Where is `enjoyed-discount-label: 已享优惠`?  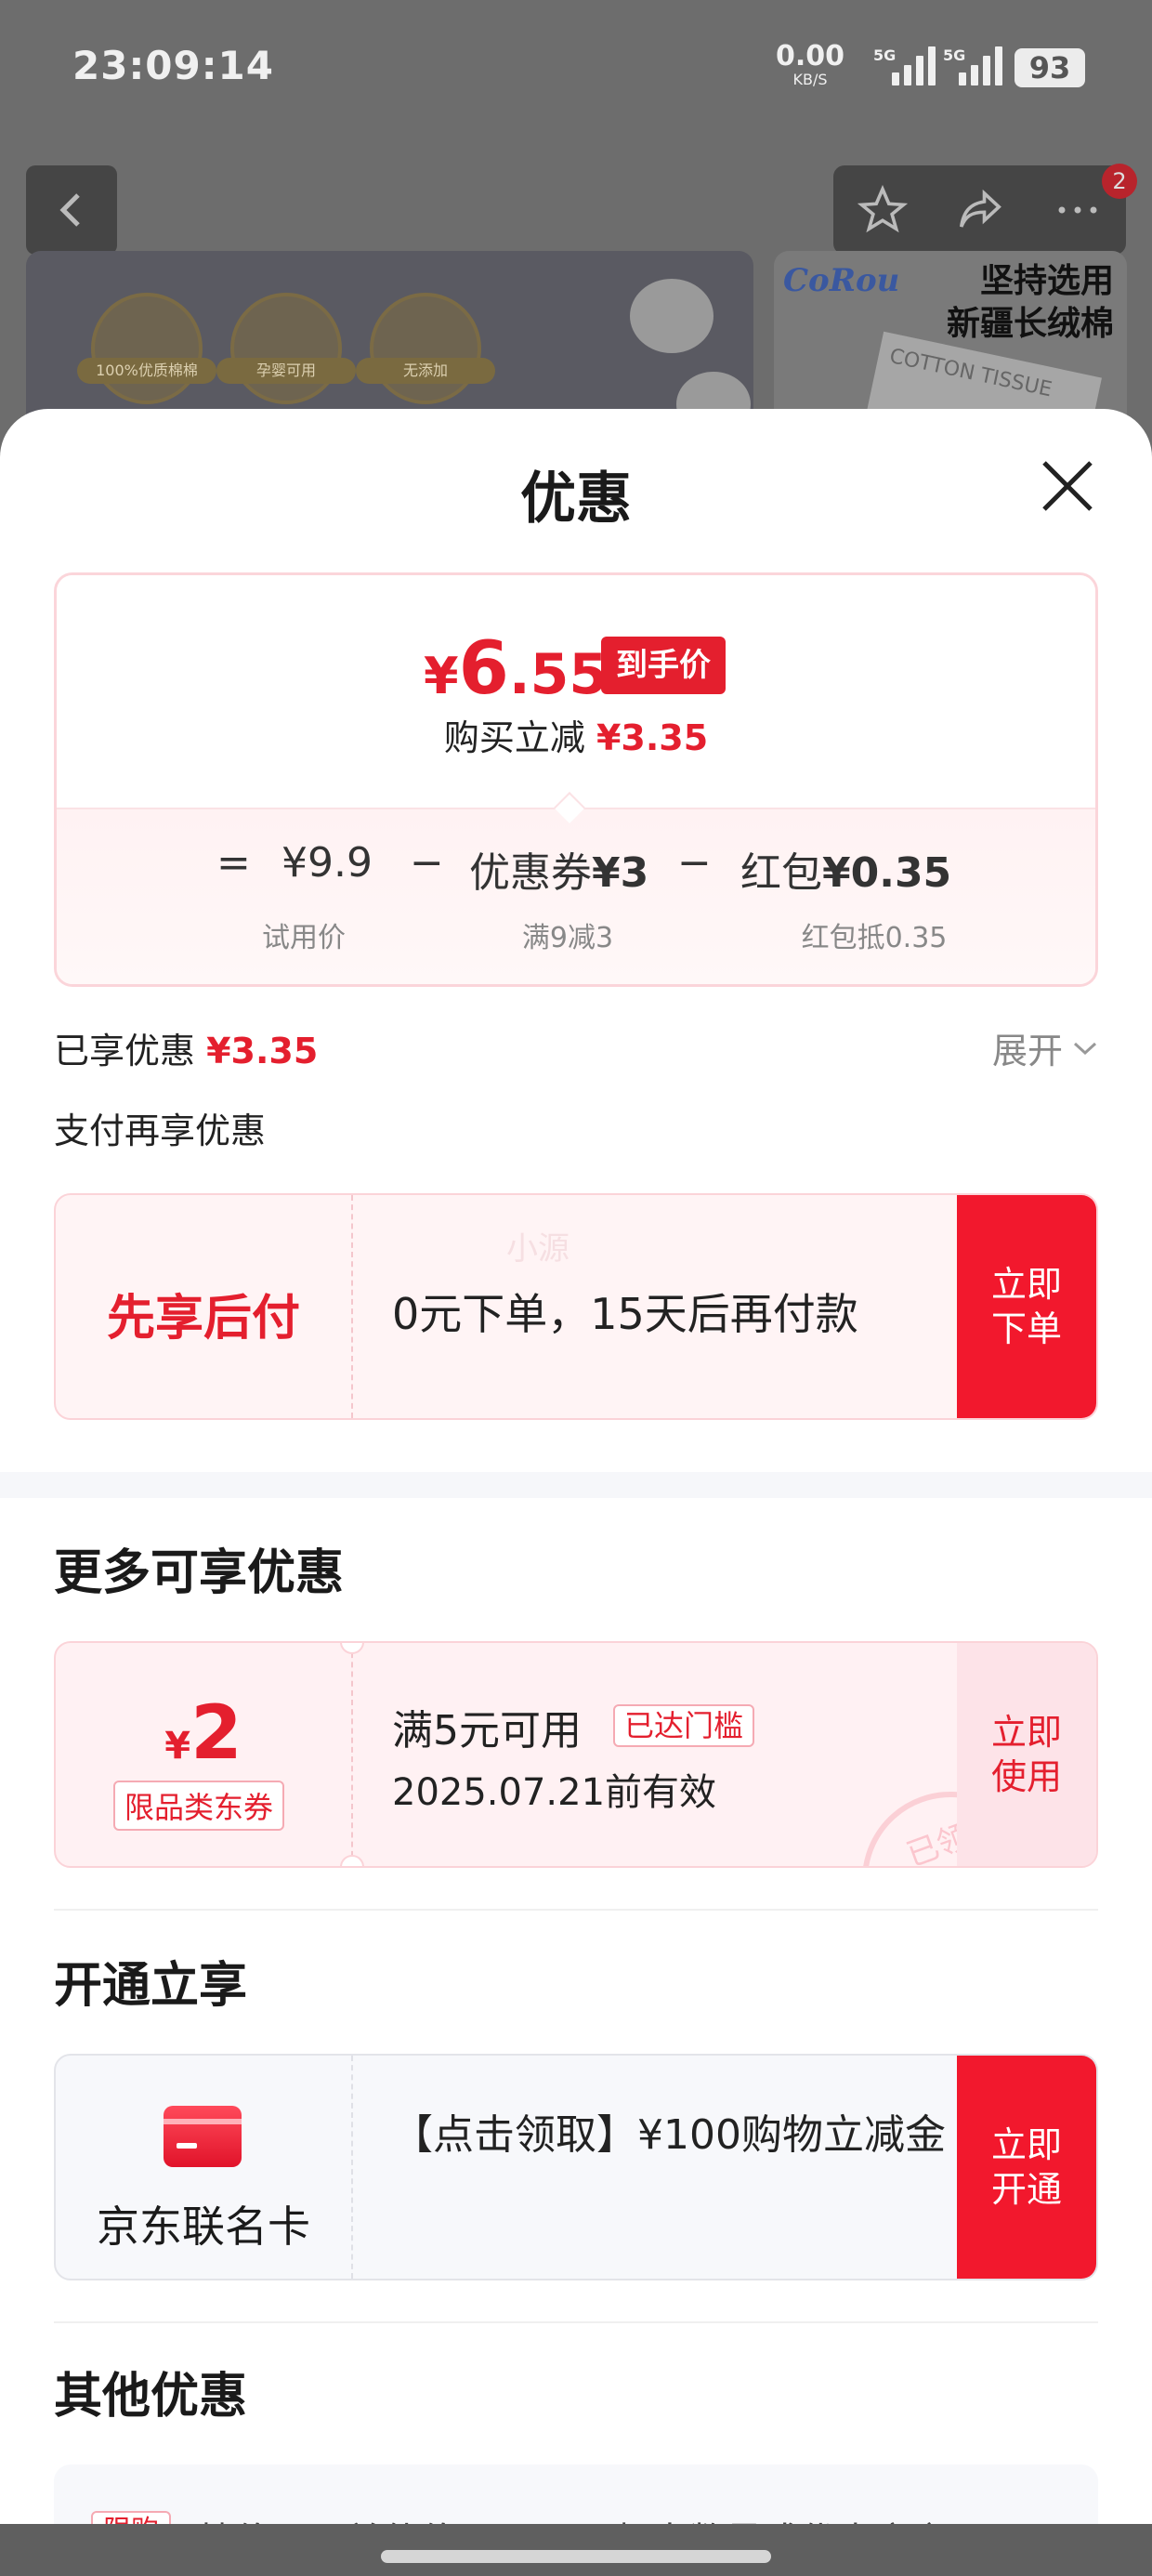 enjoyed-discount-label: 已享优惠 is located at coordinates (125, 1051).